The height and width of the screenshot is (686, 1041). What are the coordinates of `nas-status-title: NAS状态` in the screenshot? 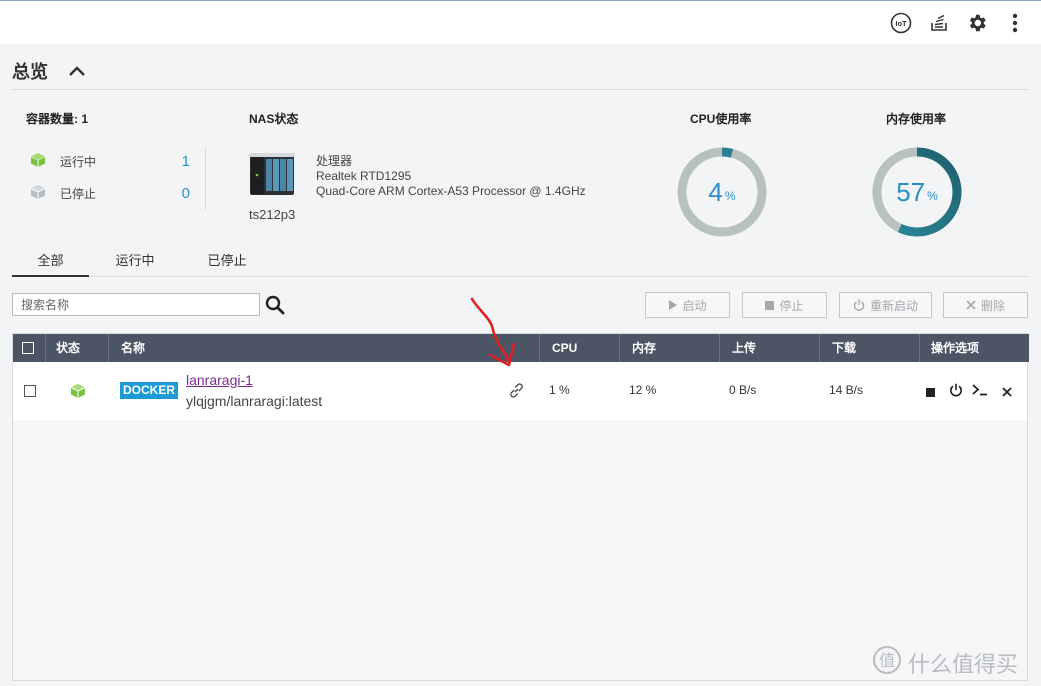 It's located at (274, 119).